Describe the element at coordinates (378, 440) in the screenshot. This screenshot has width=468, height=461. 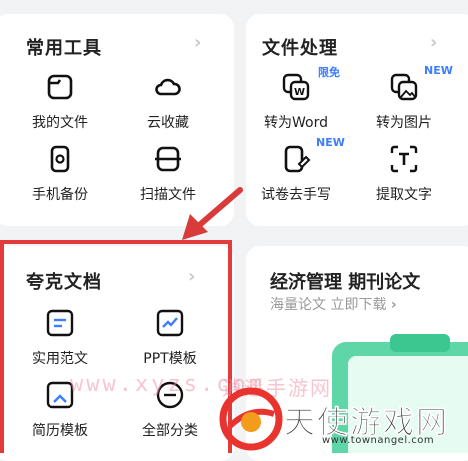
I see `watermark-logo-url: www.townangel.com` at that location.